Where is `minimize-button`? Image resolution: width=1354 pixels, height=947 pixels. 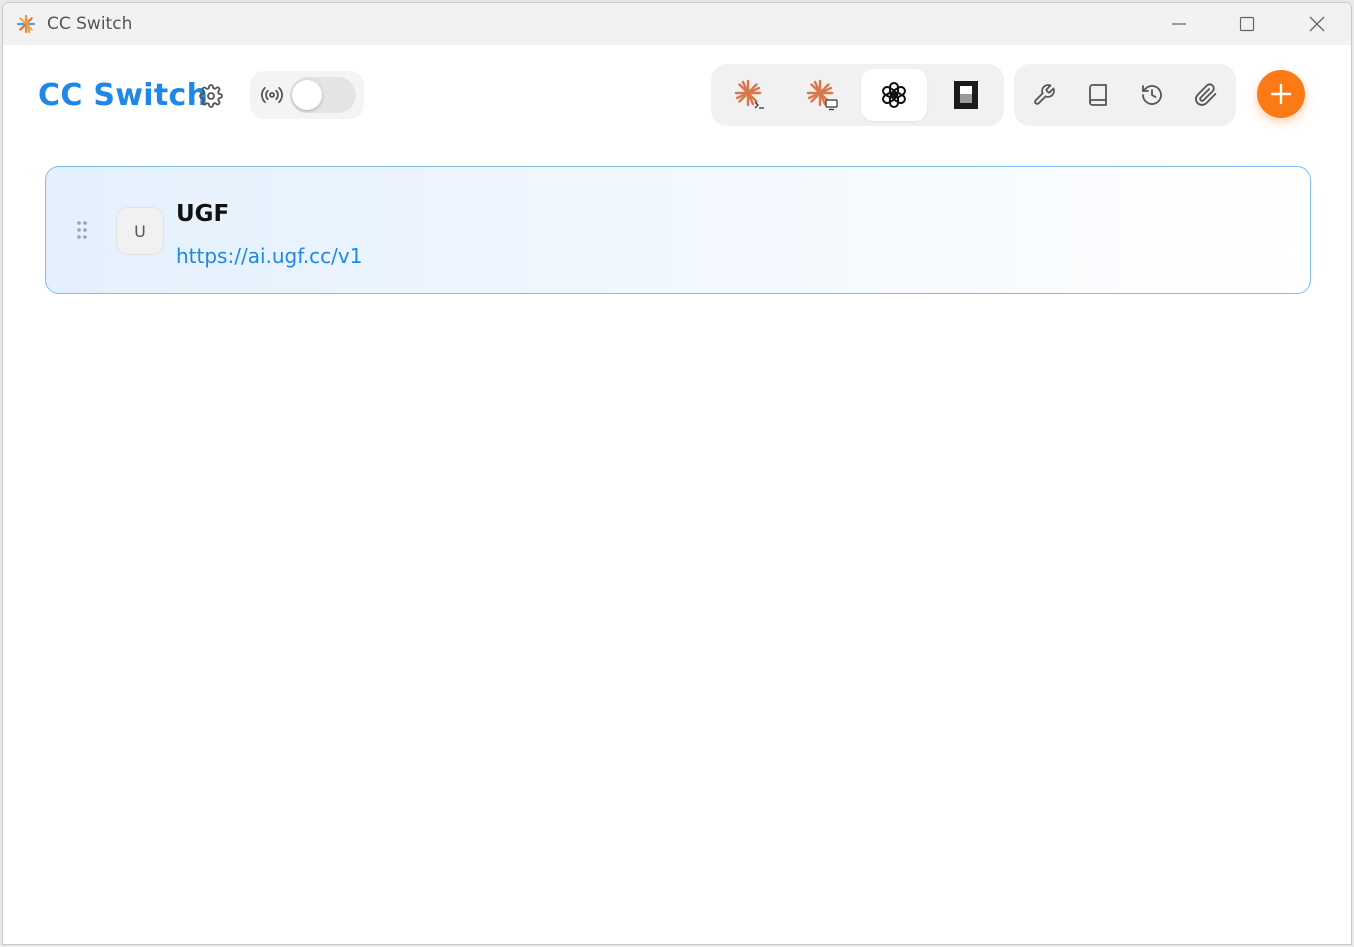
minimize-button is located at coordinates (1179, 24).